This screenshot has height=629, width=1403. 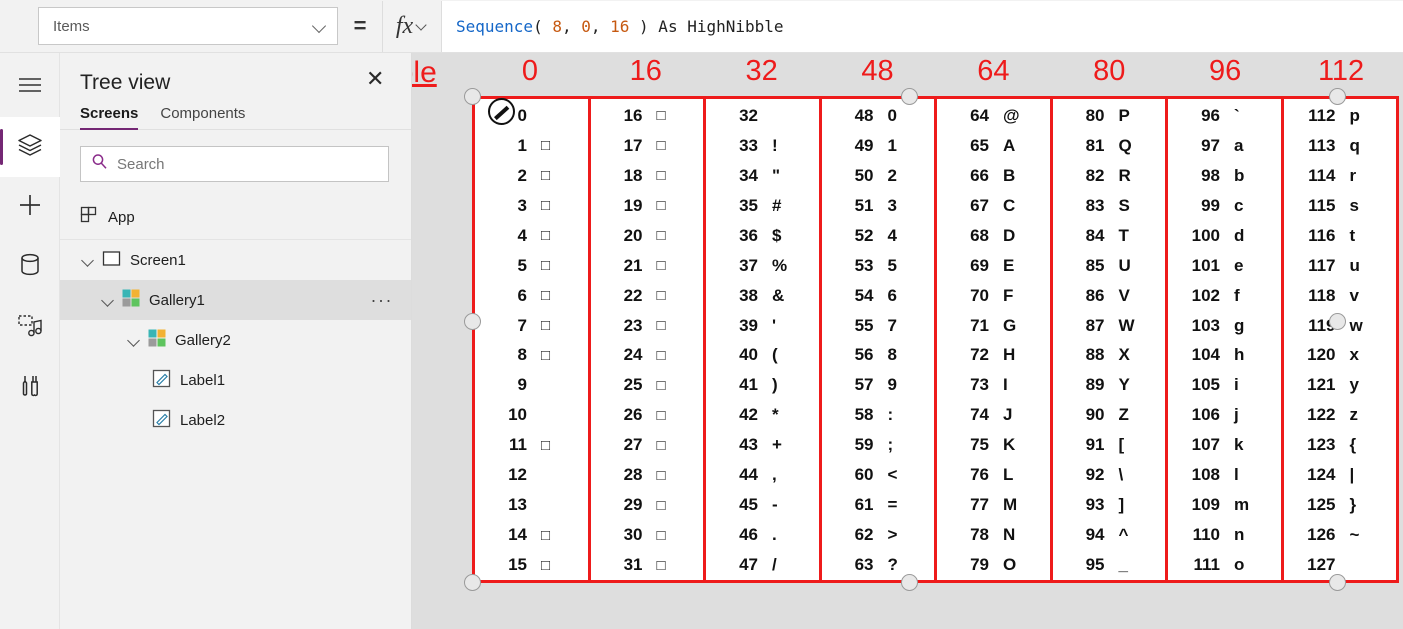 What do you see at coordinates (1109, 236) in the screenshot?
I see `gallery-row: 84 T` at bounding box center [1109, 236].